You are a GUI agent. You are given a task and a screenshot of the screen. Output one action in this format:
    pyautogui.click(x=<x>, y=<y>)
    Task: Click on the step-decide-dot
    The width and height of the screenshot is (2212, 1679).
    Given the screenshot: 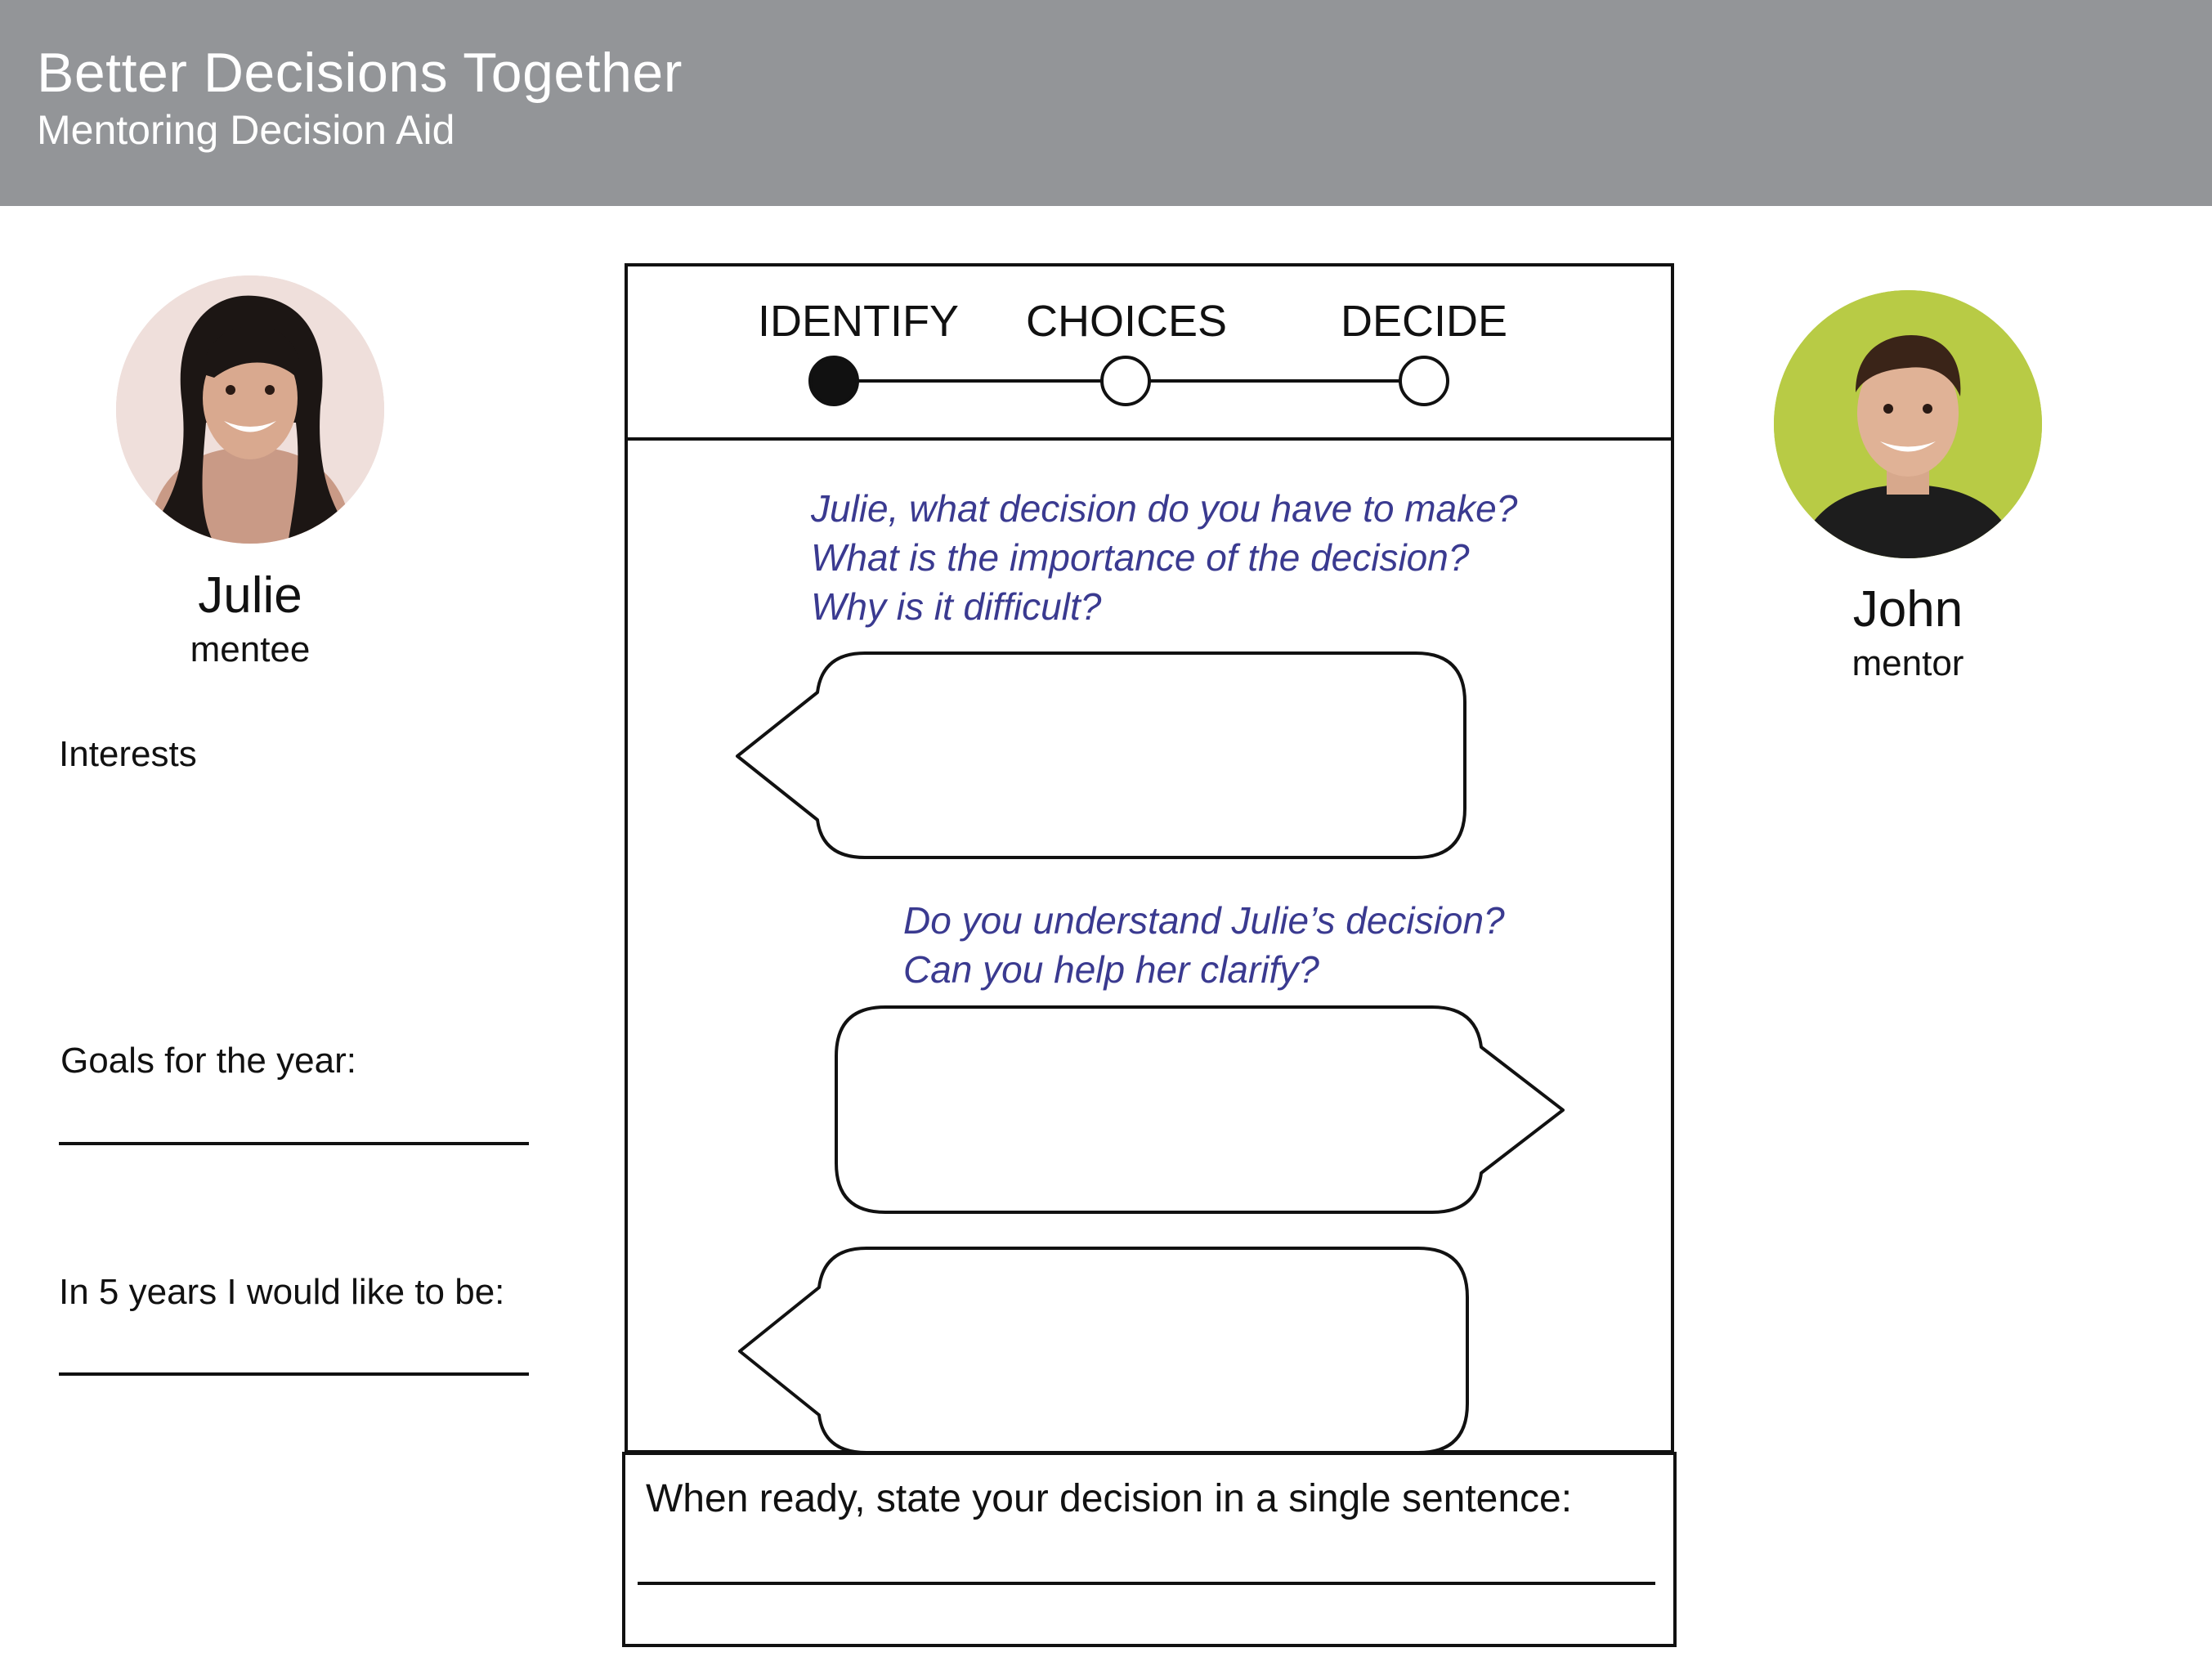 What is the action you would take?
    pyautogui.click(x=1424, y=381)
    